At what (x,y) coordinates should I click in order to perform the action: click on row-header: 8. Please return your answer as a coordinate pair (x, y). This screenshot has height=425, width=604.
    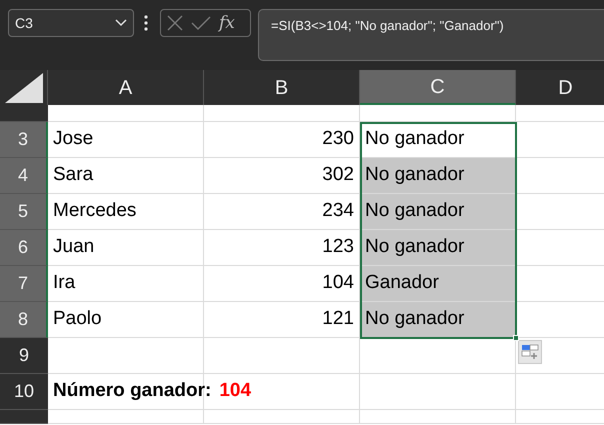
    Looking at the image, I should click on (24, 320).